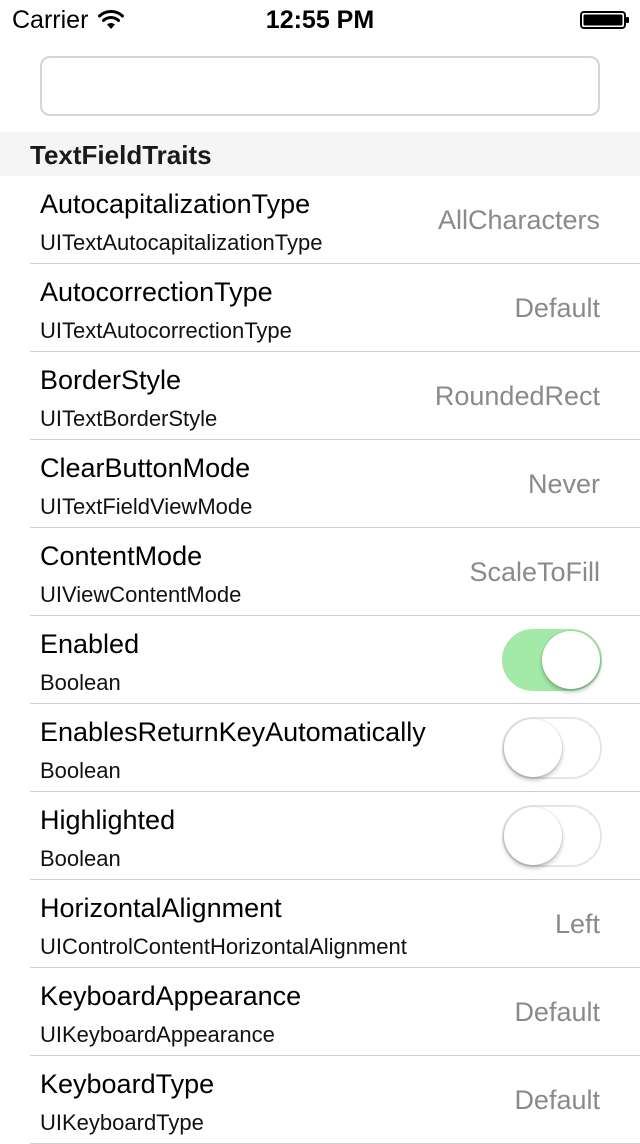 The width and height of the screenshot is (640, 1144). What do you see at coordinates (129, 418) in the screenshot?
I see `row-subtitle: UITextBorderStyle` at bounding box center [129, 418].